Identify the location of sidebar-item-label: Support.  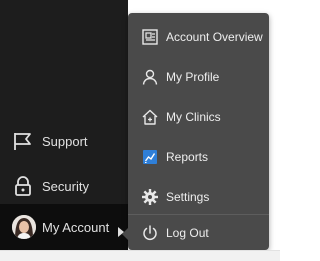
(65, 141).